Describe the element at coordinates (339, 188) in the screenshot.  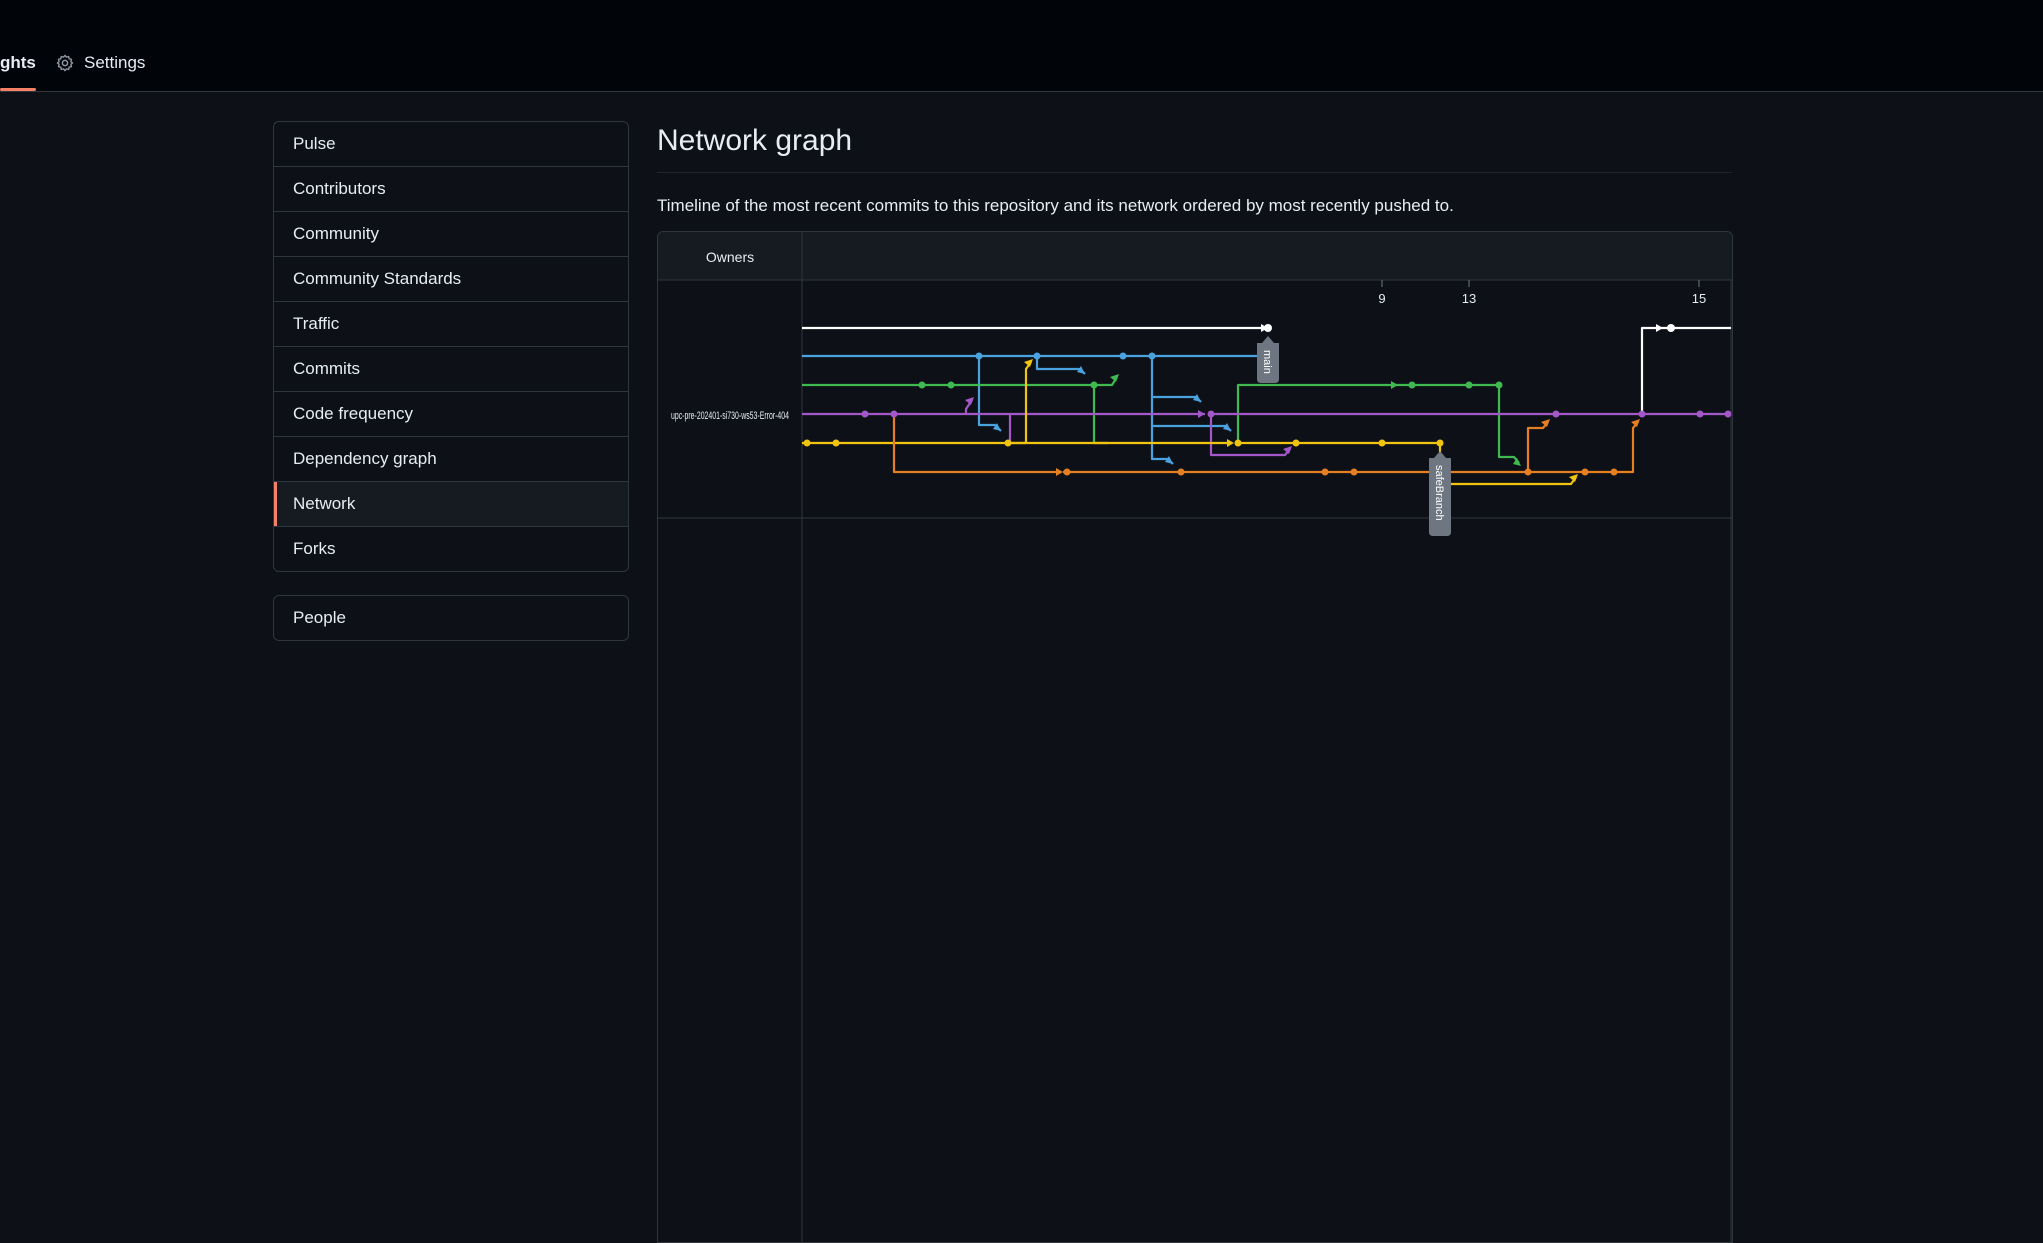
I see `sidebar-item-label: Contributors` at that location.